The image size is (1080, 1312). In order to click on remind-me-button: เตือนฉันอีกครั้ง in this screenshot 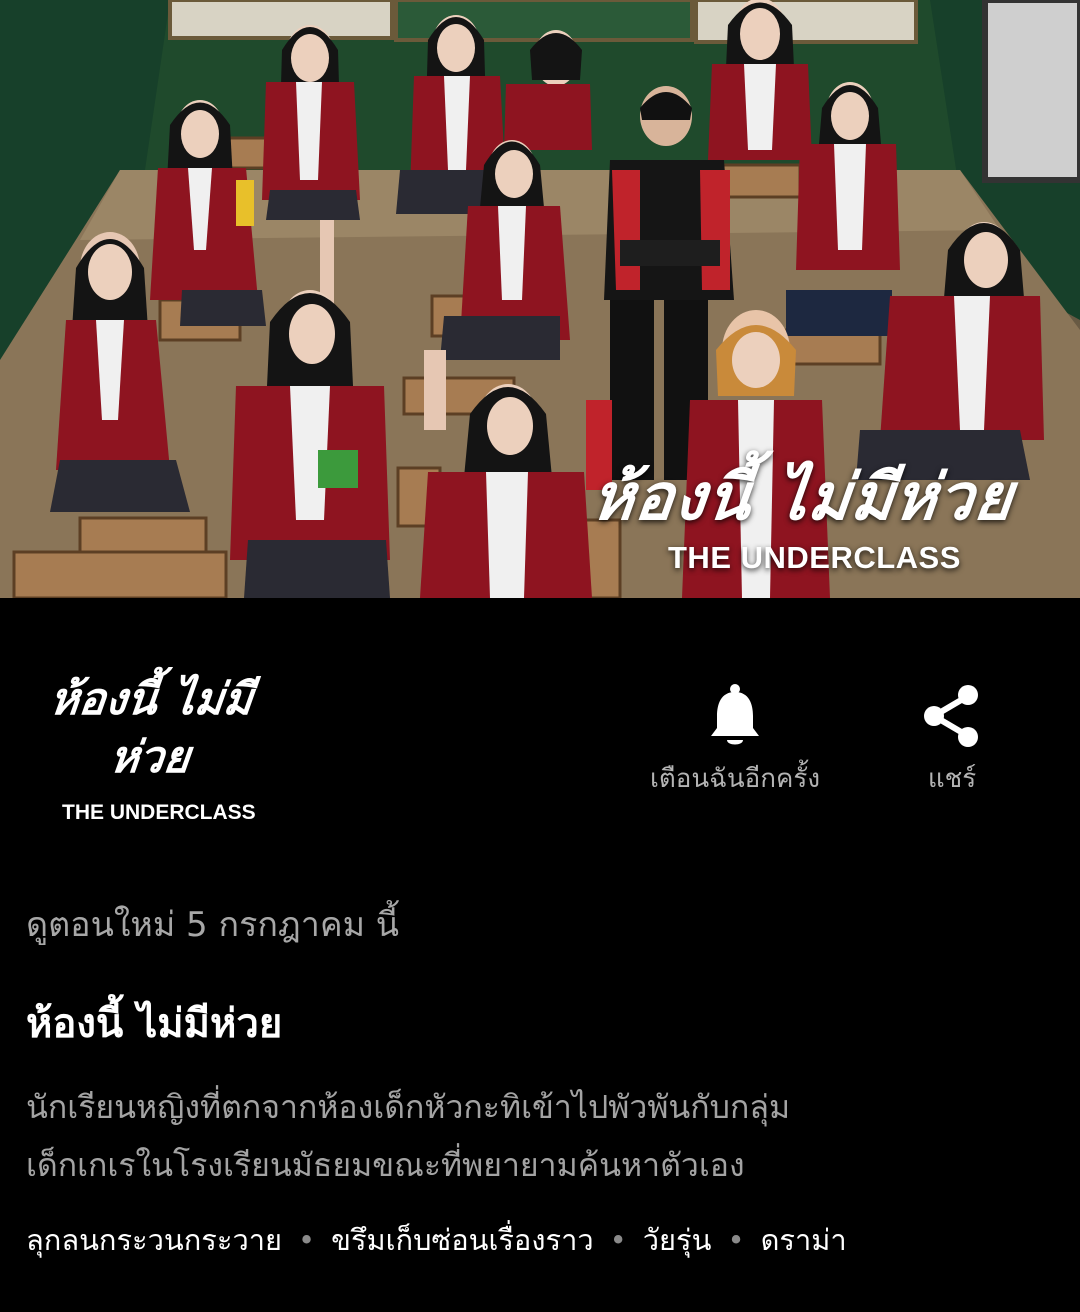, I will do `click(735, 740)`.